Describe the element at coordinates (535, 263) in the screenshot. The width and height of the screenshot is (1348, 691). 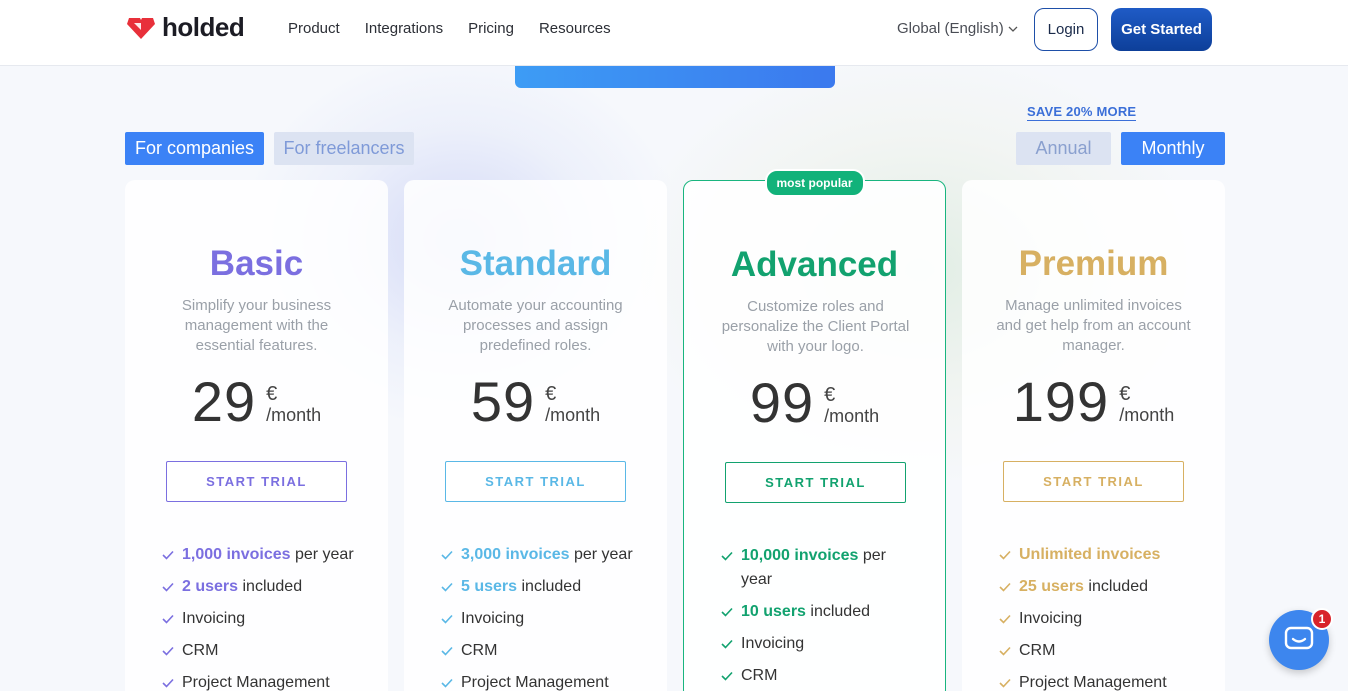
I see `plan-name: Standard` at that location.